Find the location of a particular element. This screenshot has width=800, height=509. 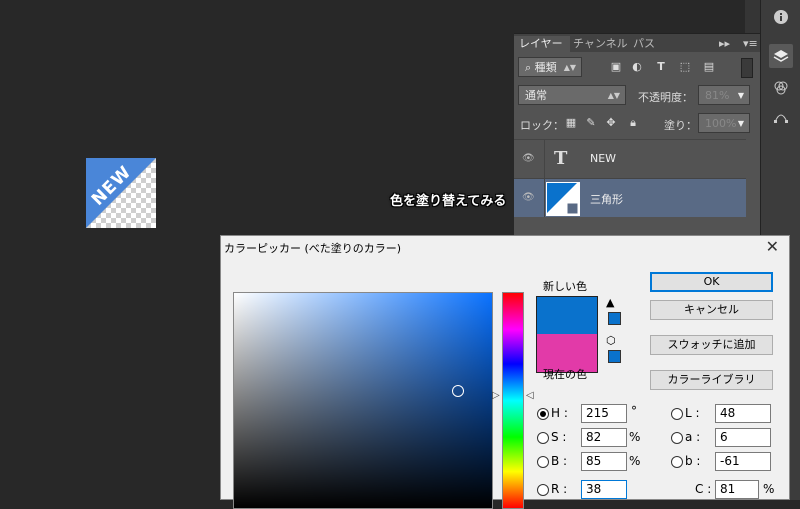

filter-smart-icon: ▤ is located at coordinates (709, 67).